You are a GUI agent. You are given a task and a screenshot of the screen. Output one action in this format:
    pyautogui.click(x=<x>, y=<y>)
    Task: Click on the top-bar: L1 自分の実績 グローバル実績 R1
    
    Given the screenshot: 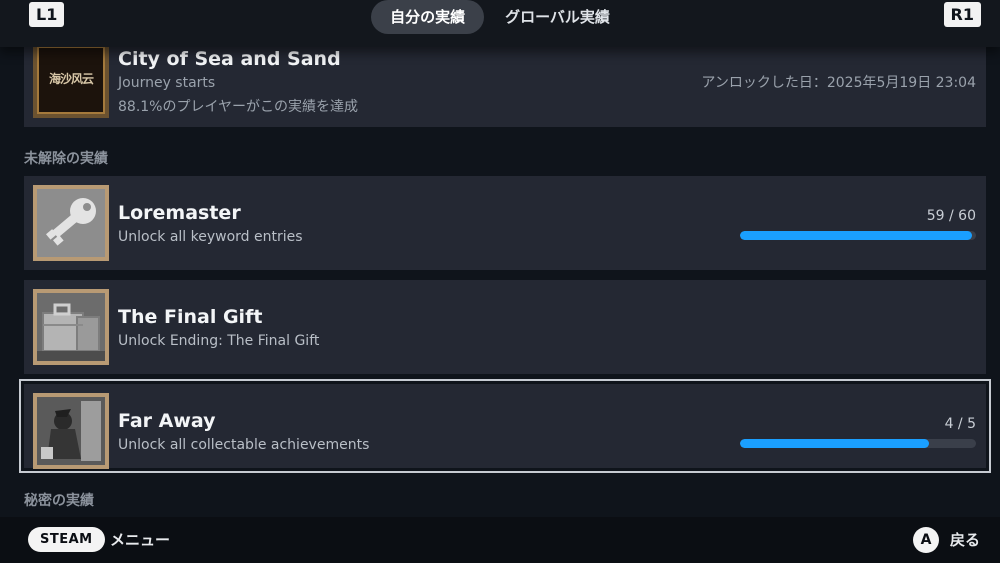 What is the action you would take?
    pyautogui.click(x=500, y=23)
    